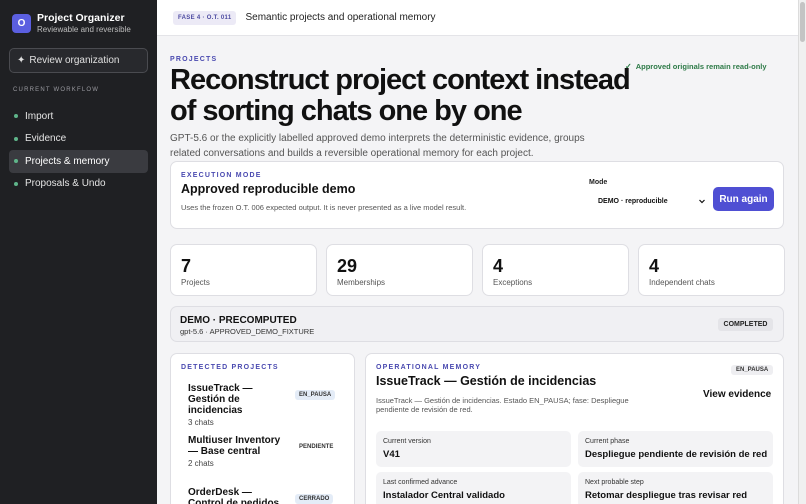 The width and height of the screenshot is (806, 504). I want to click on cell-value: Instalador Central validado, so click(444, 495).